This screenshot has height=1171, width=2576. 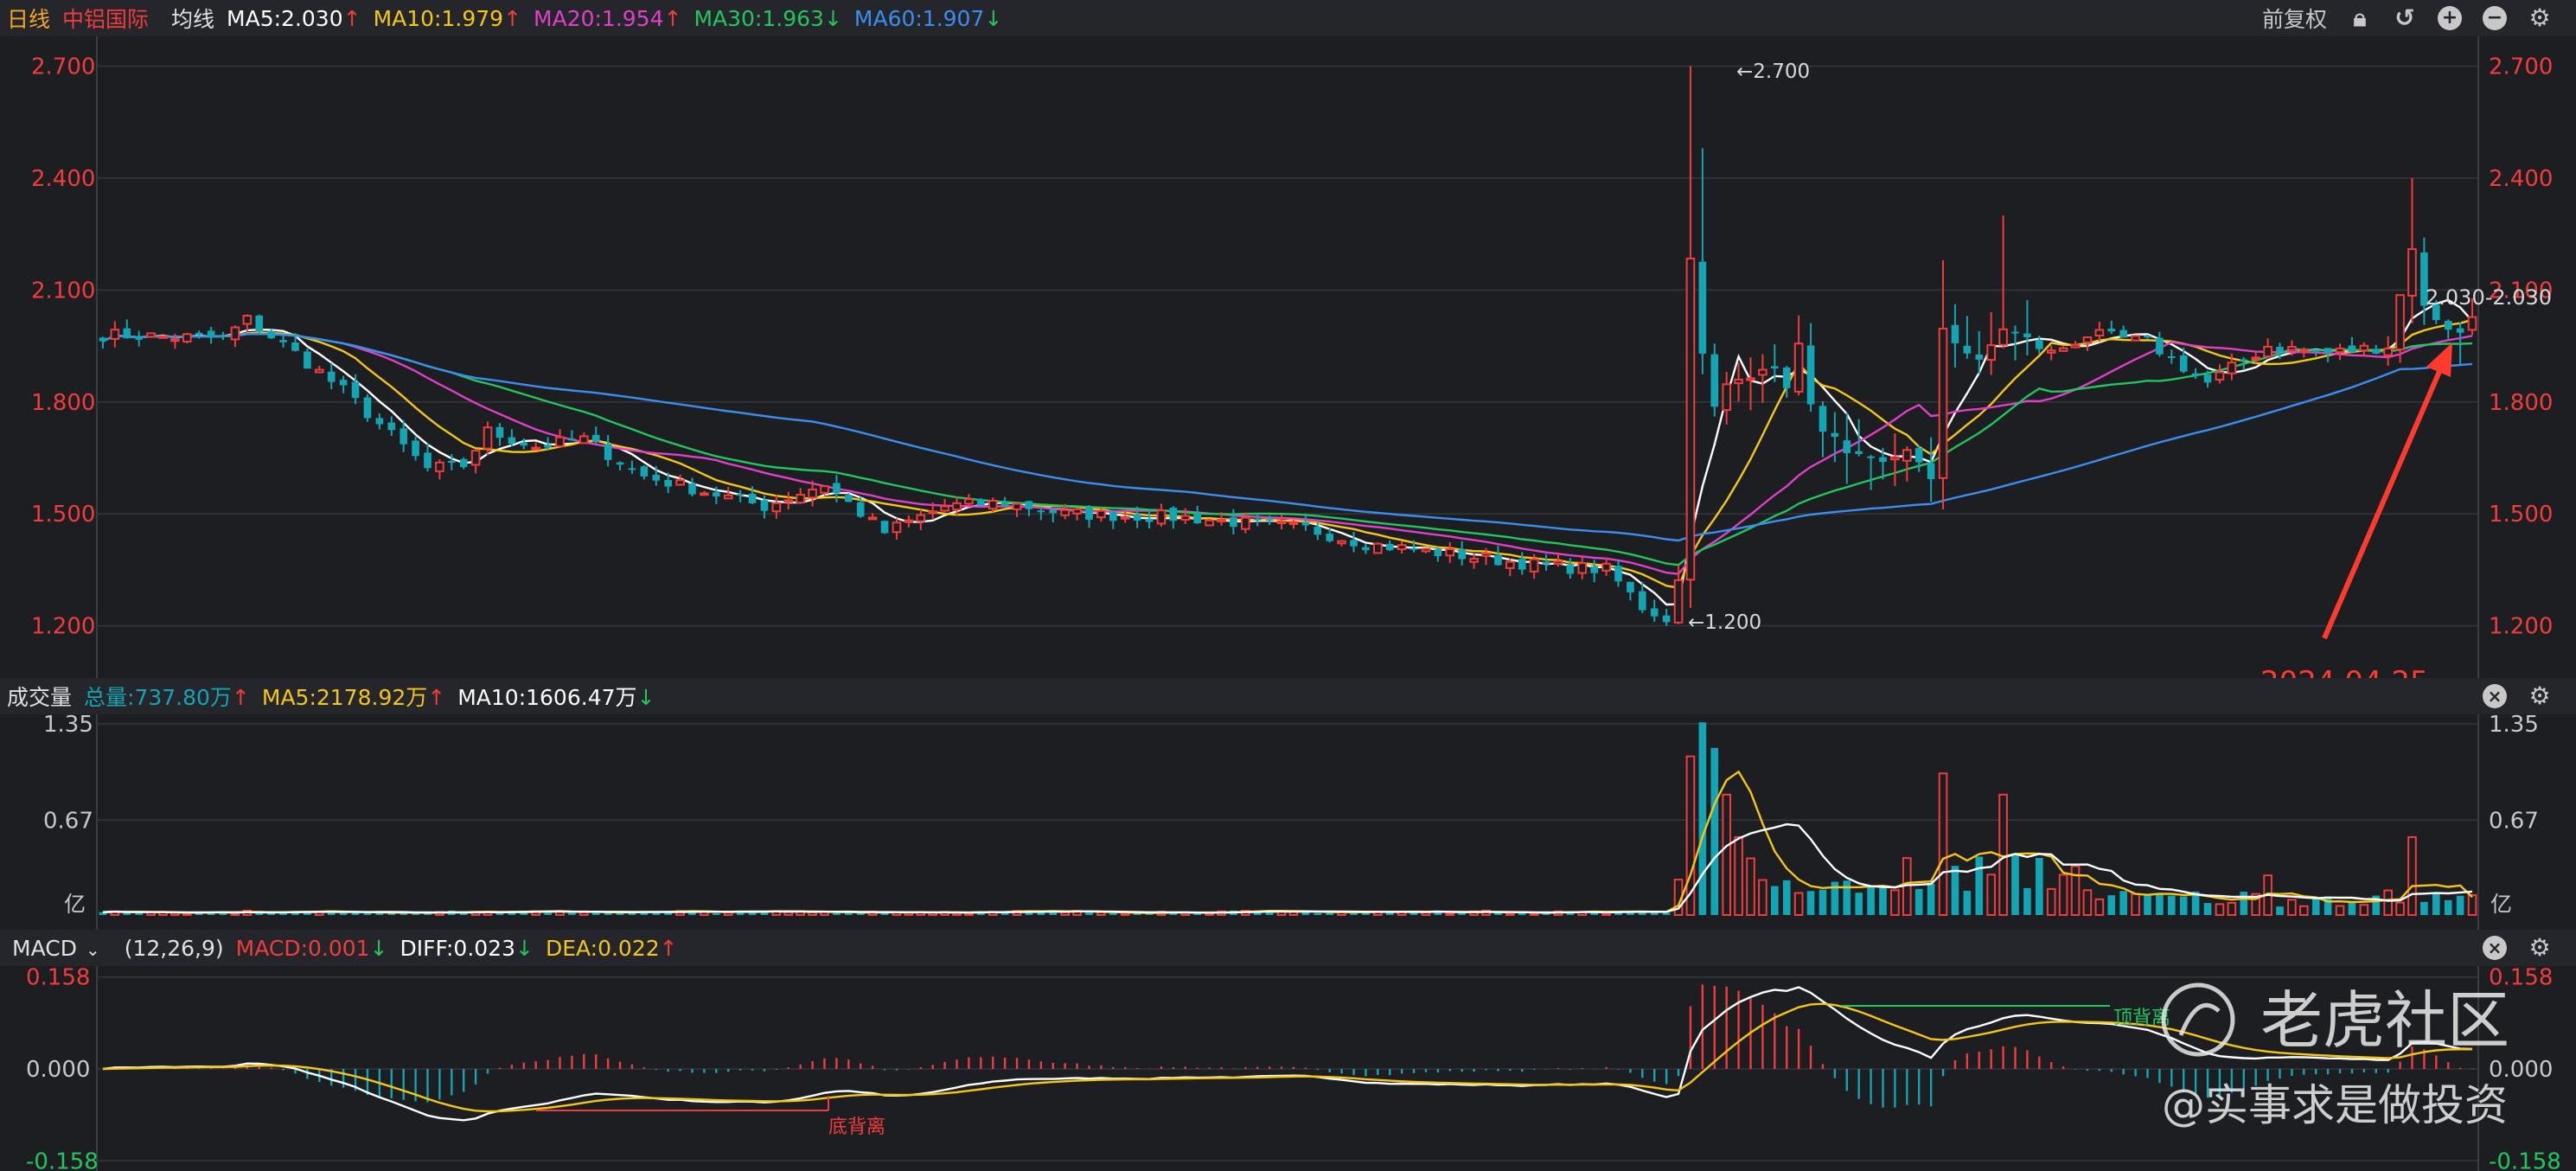 I want to click on period-label: 日线, so click(x=29, y=18).